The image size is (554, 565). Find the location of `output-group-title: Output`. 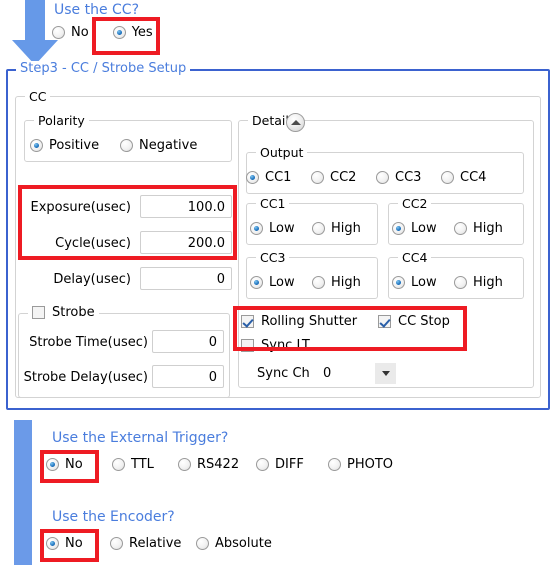

output-group-title: Output is located at coordinates (282, 152).